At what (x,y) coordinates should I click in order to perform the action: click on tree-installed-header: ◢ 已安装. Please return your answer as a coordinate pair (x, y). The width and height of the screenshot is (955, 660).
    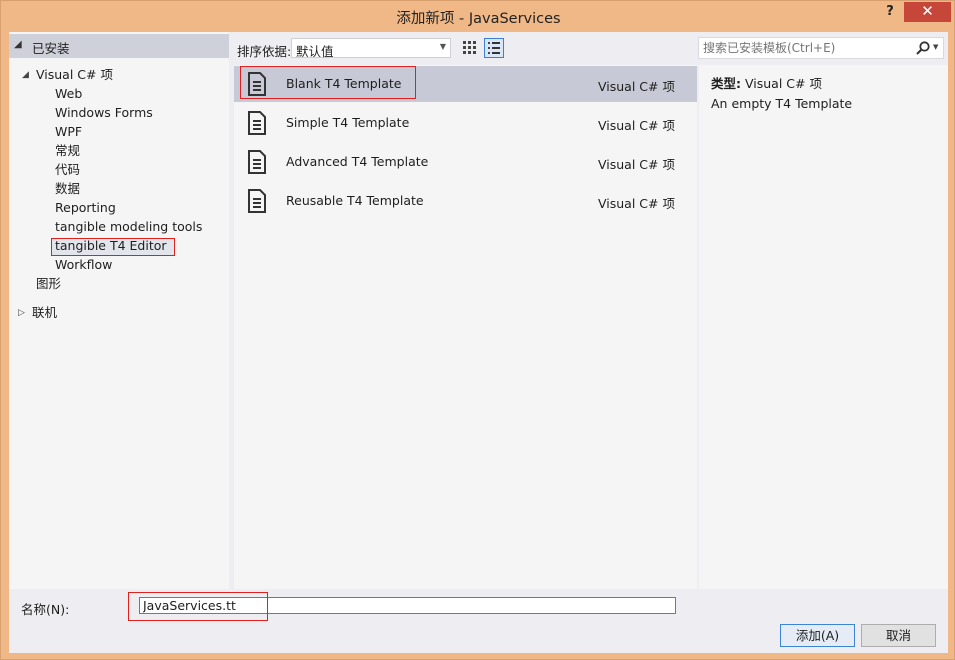
    Looking at the image, I should click on (119, 46).